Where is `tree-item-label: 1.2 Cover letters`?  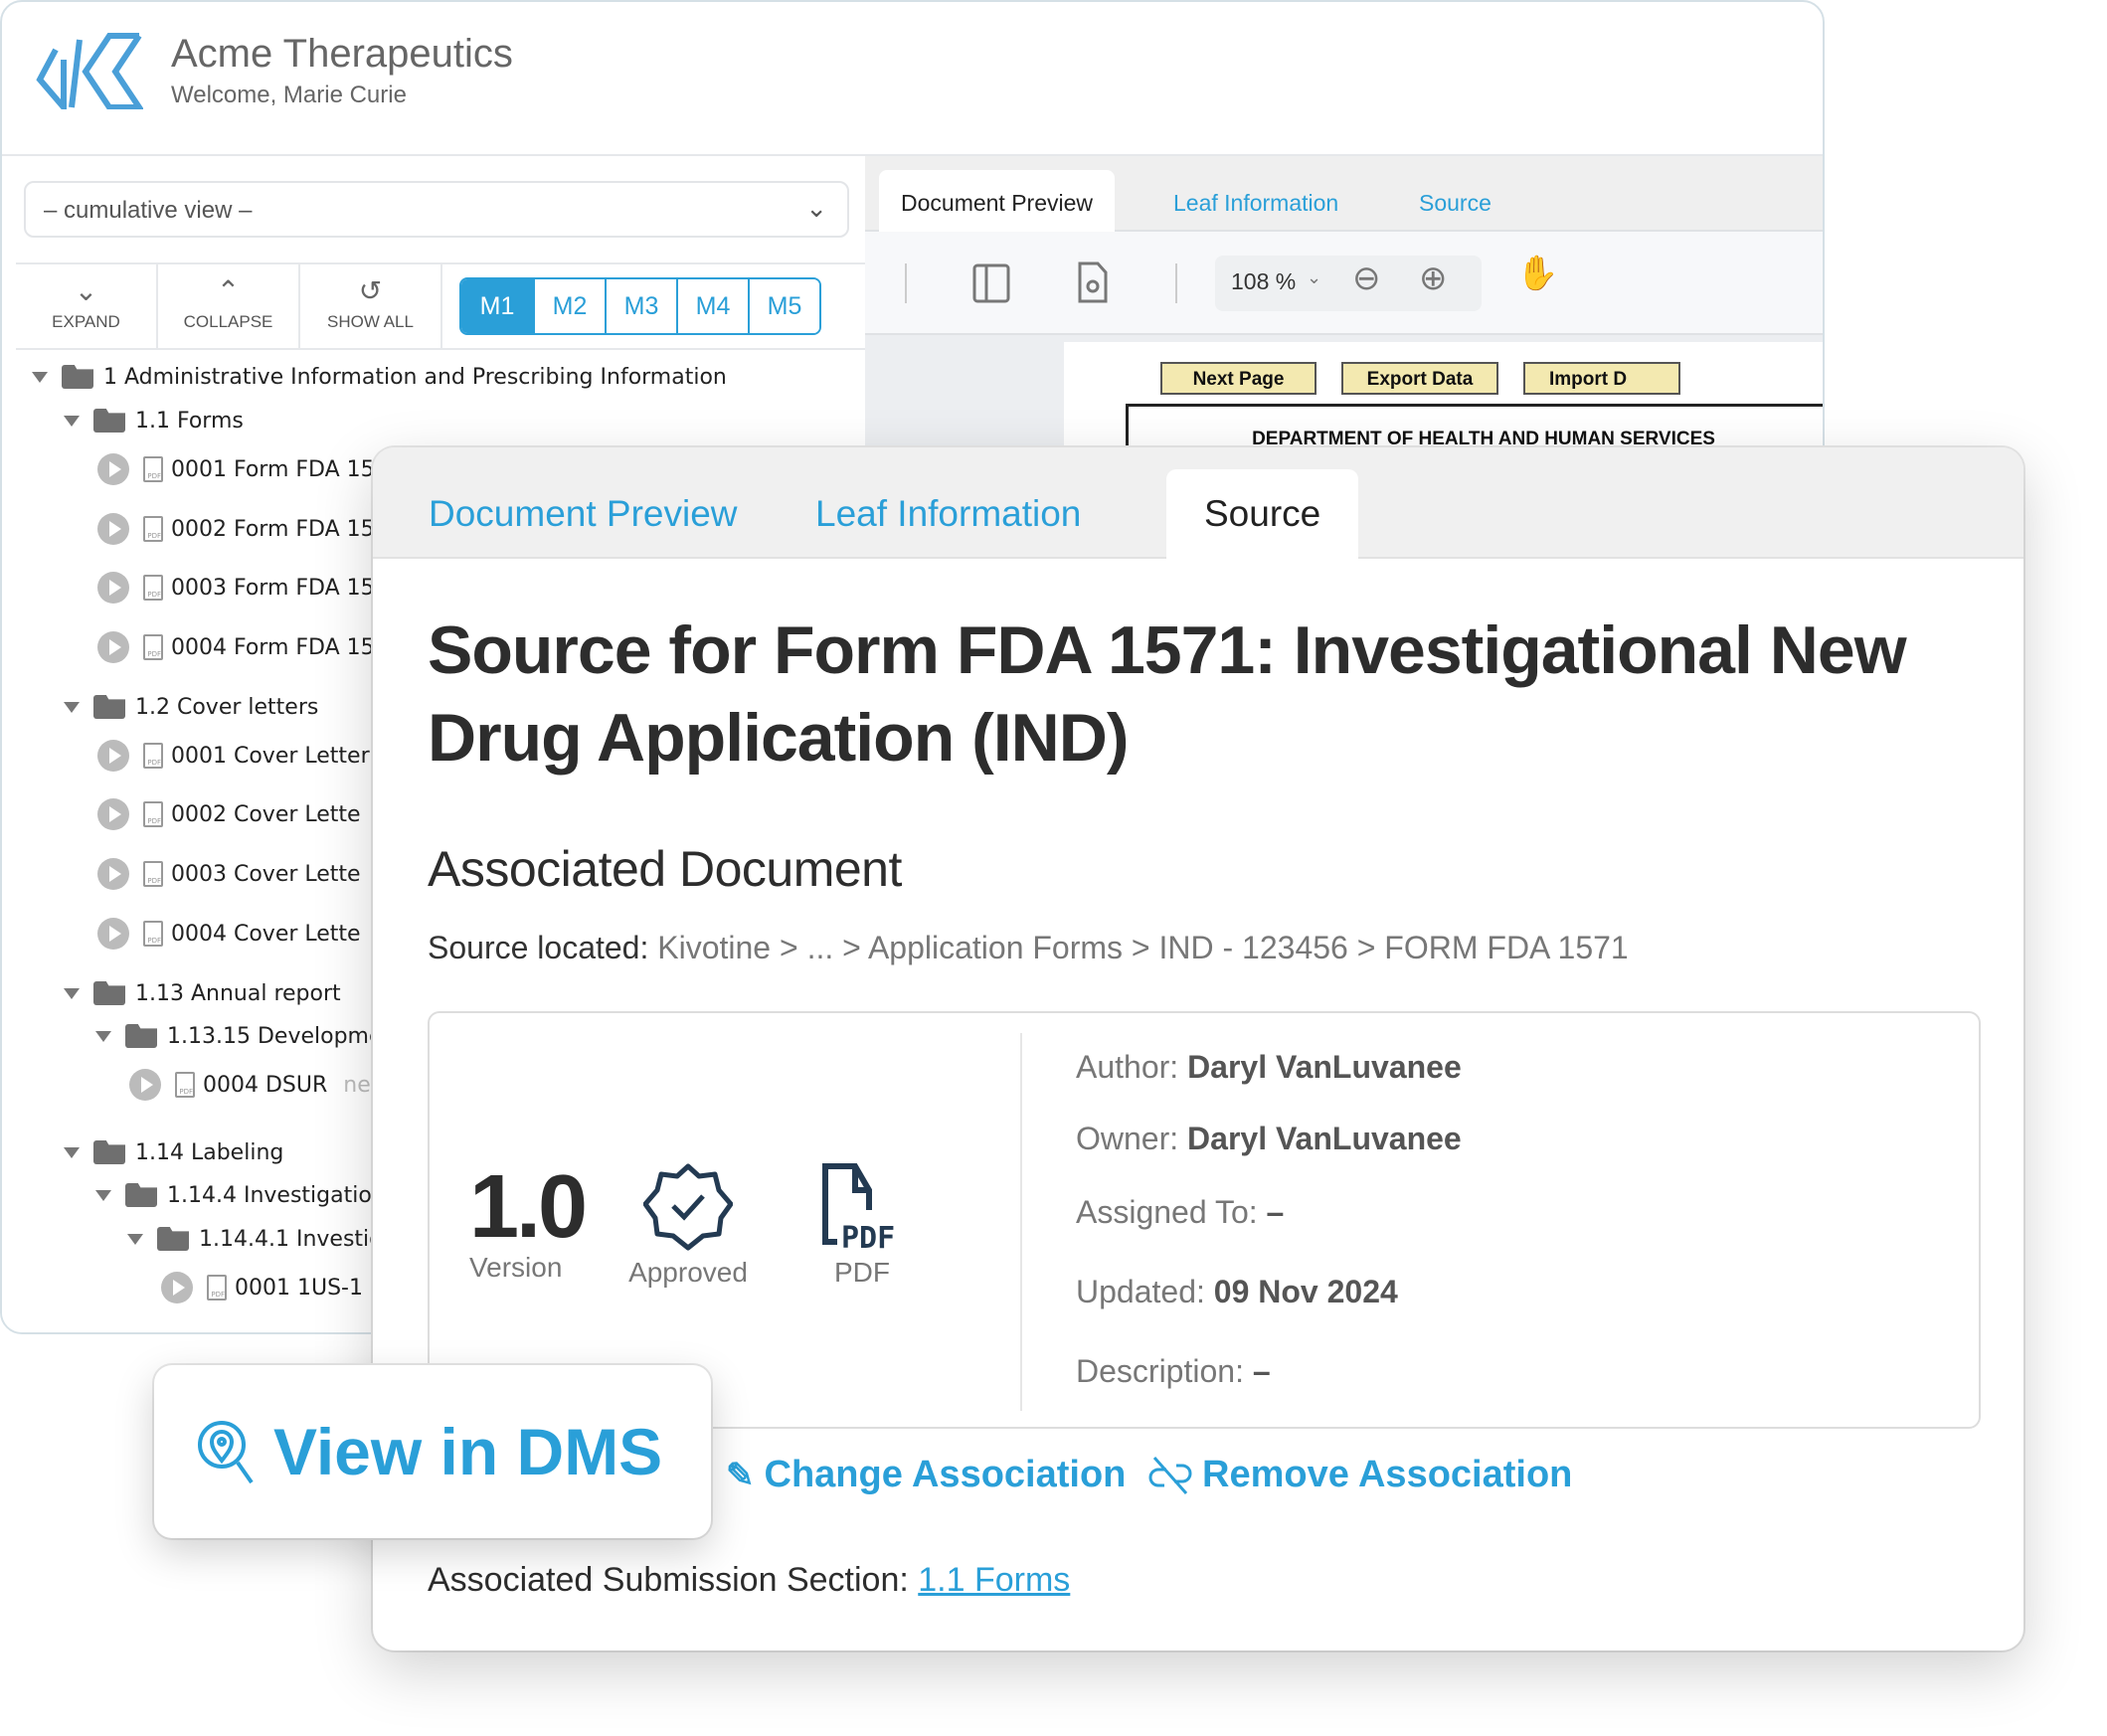
tree-item-label: 1.2 Cover letters is located at coordinates (227, 707).